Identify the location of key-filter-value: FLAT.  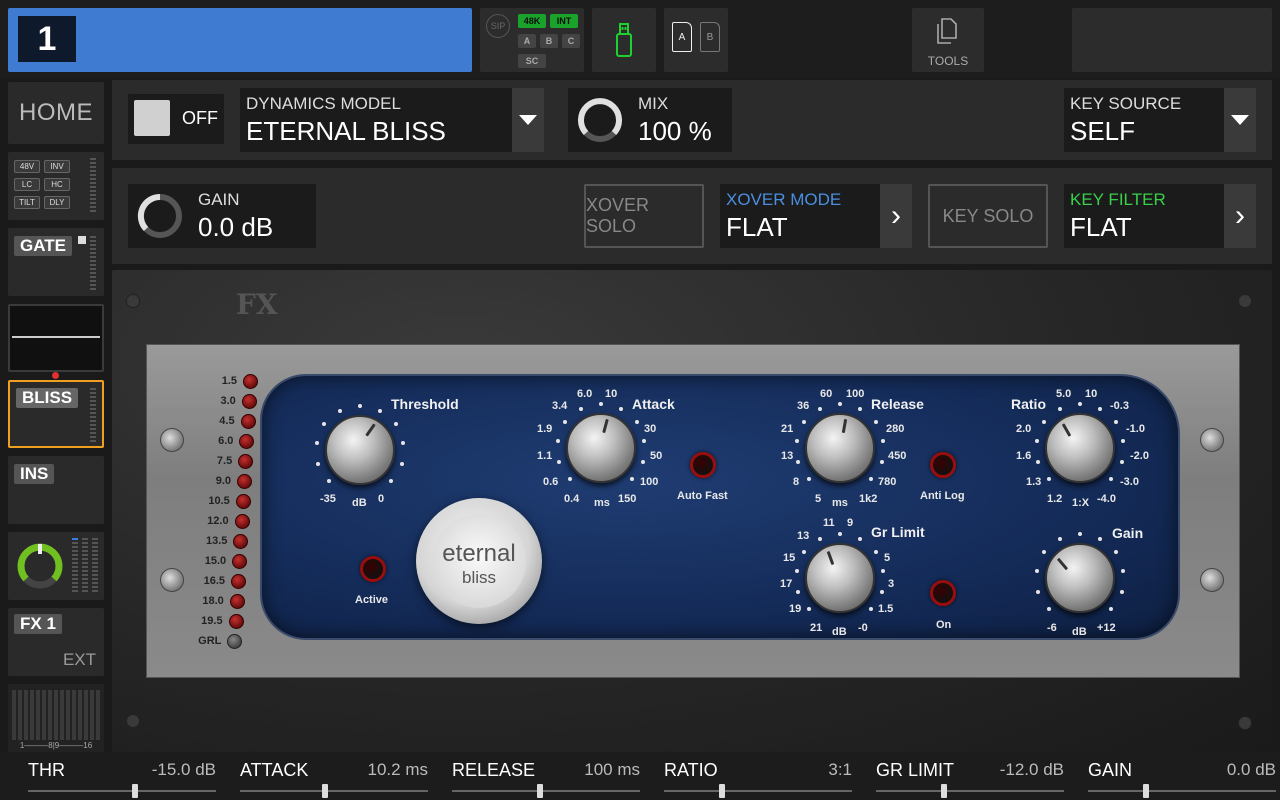
(1101, 227).